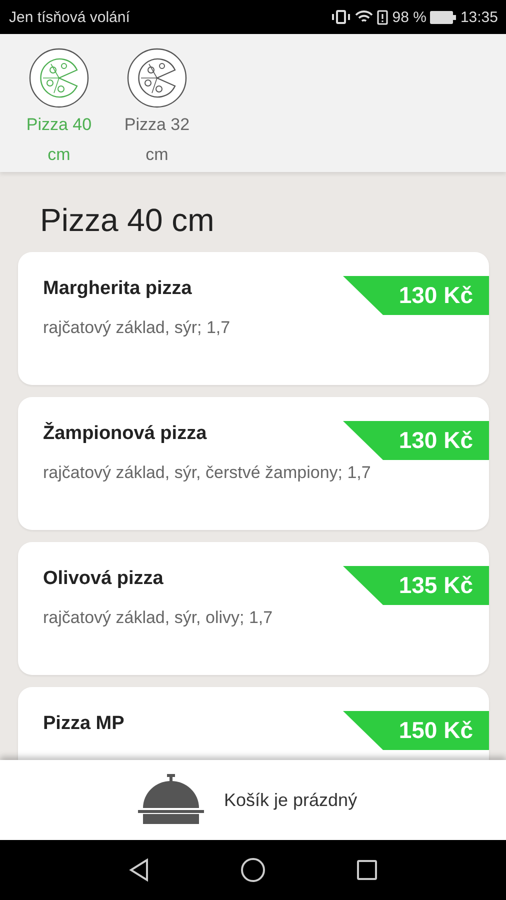 The height and width of the screenshot is (900, 506). I want to click on menu-item-card: Olivová pizza 135 Kč rajčatový základ, sýr, olivy; 1,7, so click(253, 608).